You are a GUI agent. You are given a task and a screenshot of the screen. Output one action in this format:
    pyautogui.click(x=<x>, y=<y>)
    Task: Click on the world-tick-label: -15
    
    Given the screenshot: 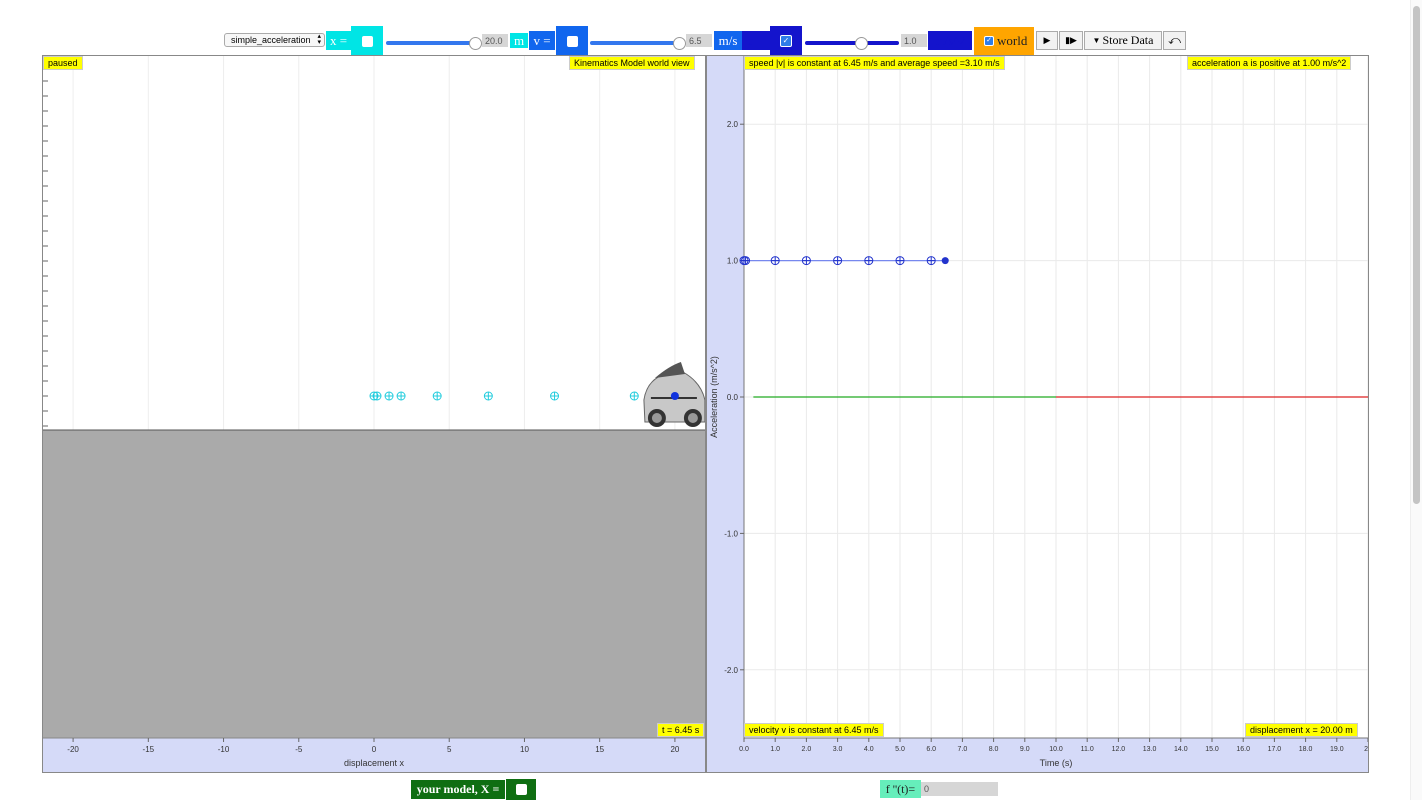 What is the action you would take?
    pyautogui.click(x=149, y=749)
    